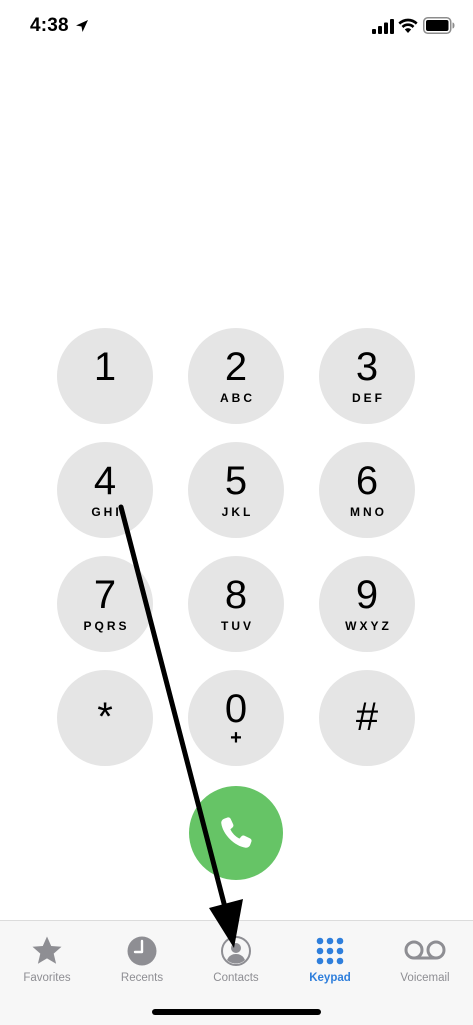  I want to click on key-6: 6 MNO, so click(367, 490).